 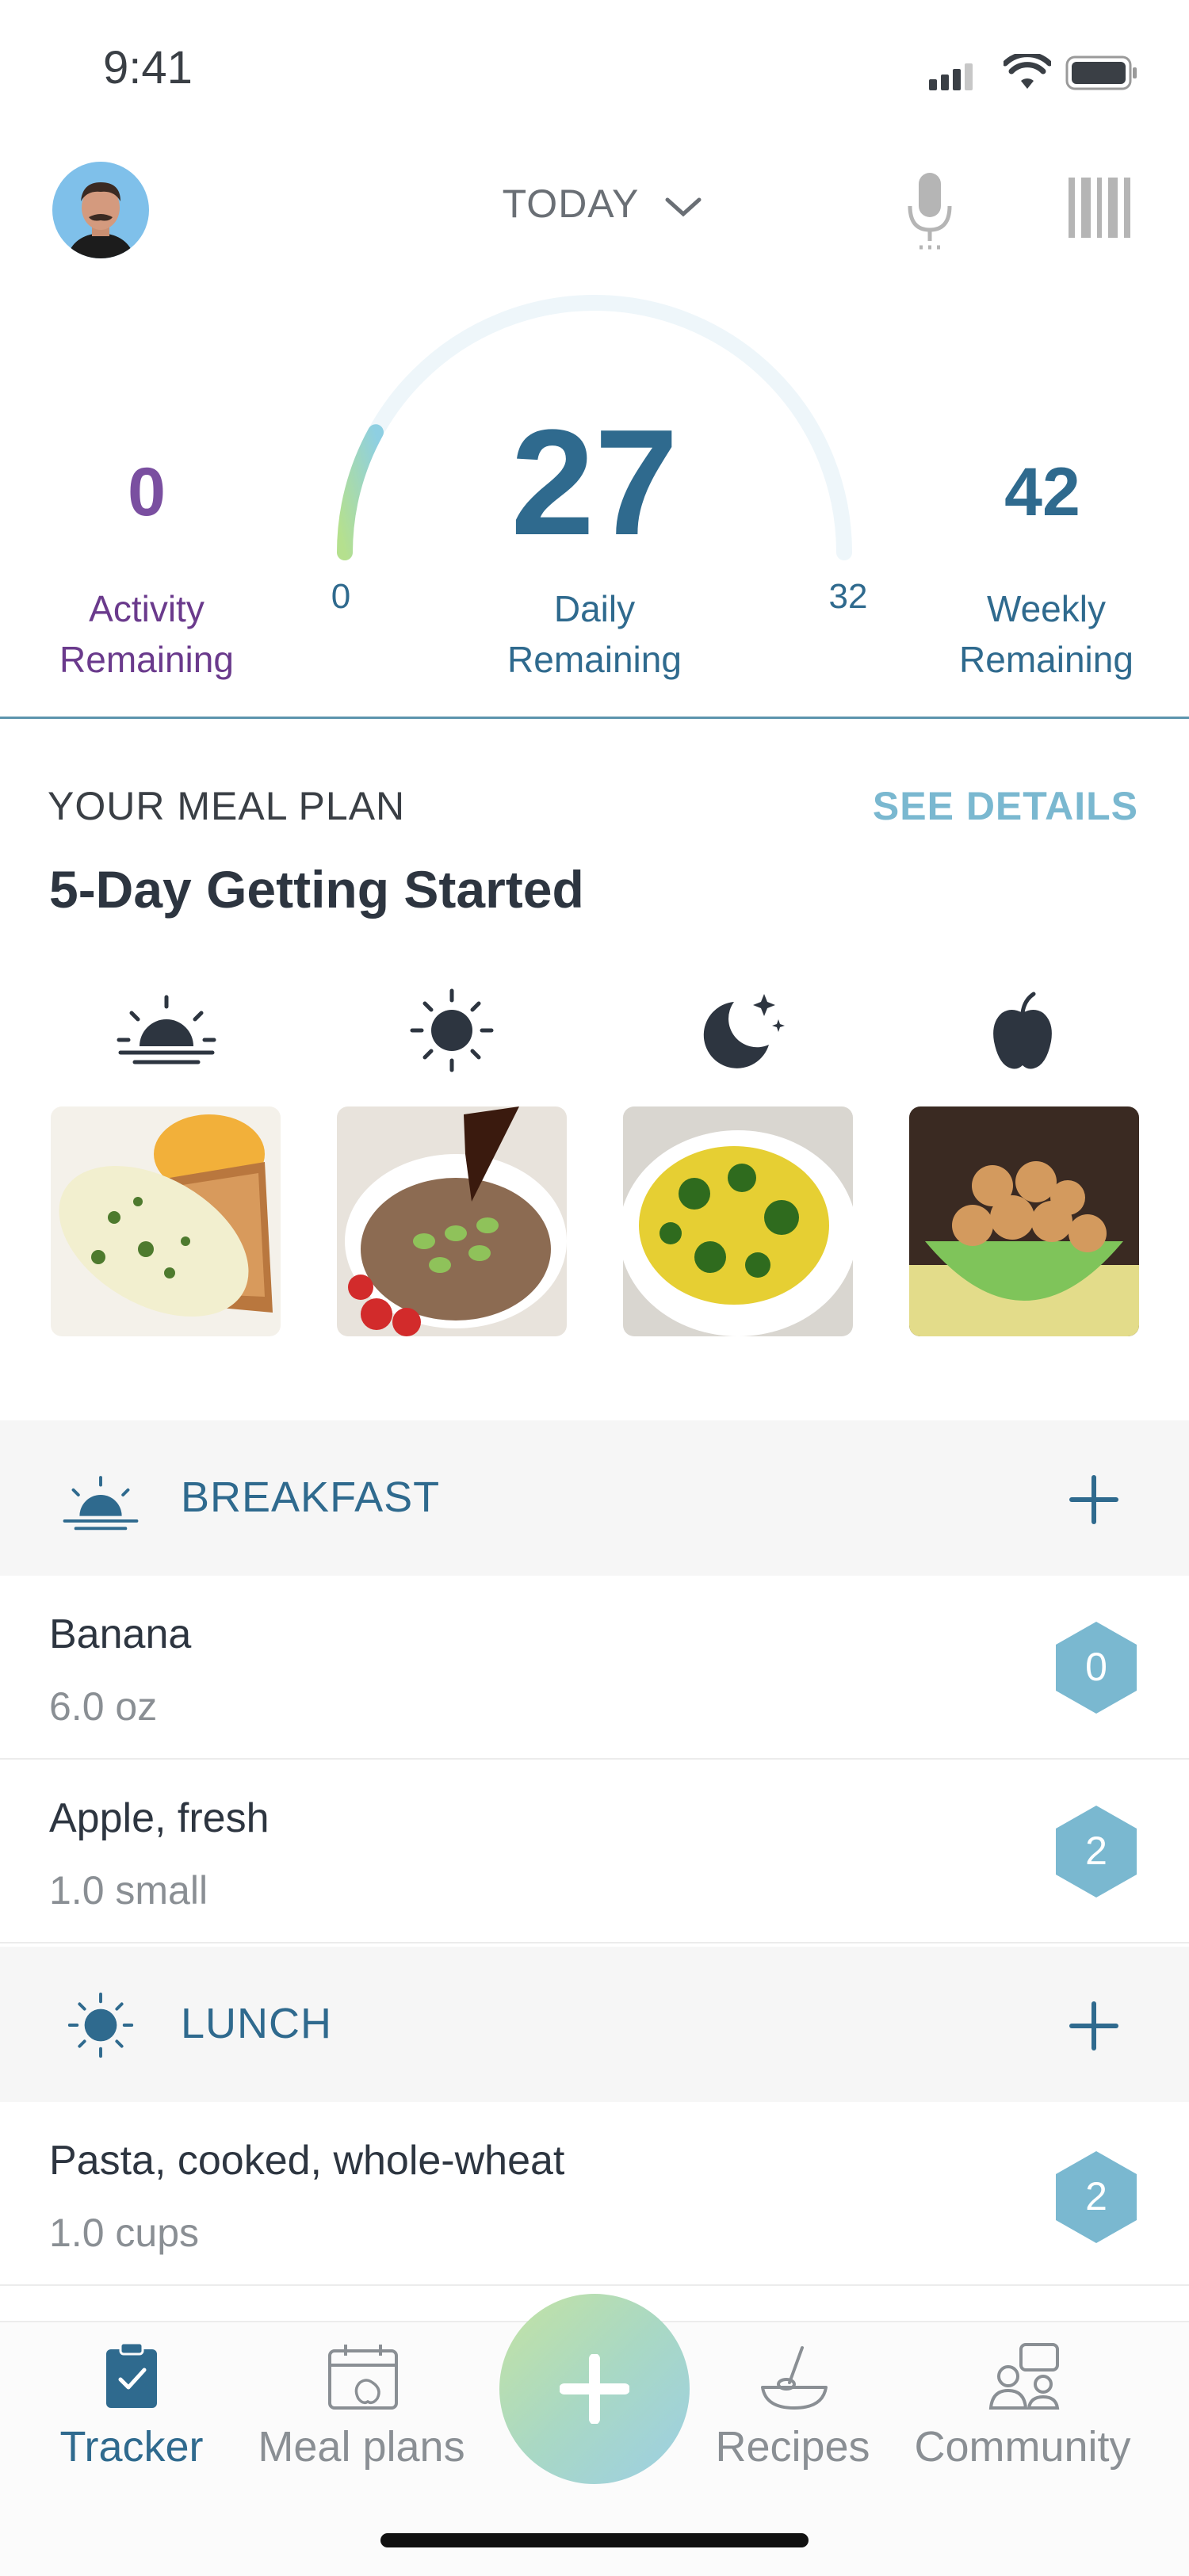 What do you see at coordinates (744, 1031) in the screenshot?
I see `moon-icon` at bounding box center [744, 1031].